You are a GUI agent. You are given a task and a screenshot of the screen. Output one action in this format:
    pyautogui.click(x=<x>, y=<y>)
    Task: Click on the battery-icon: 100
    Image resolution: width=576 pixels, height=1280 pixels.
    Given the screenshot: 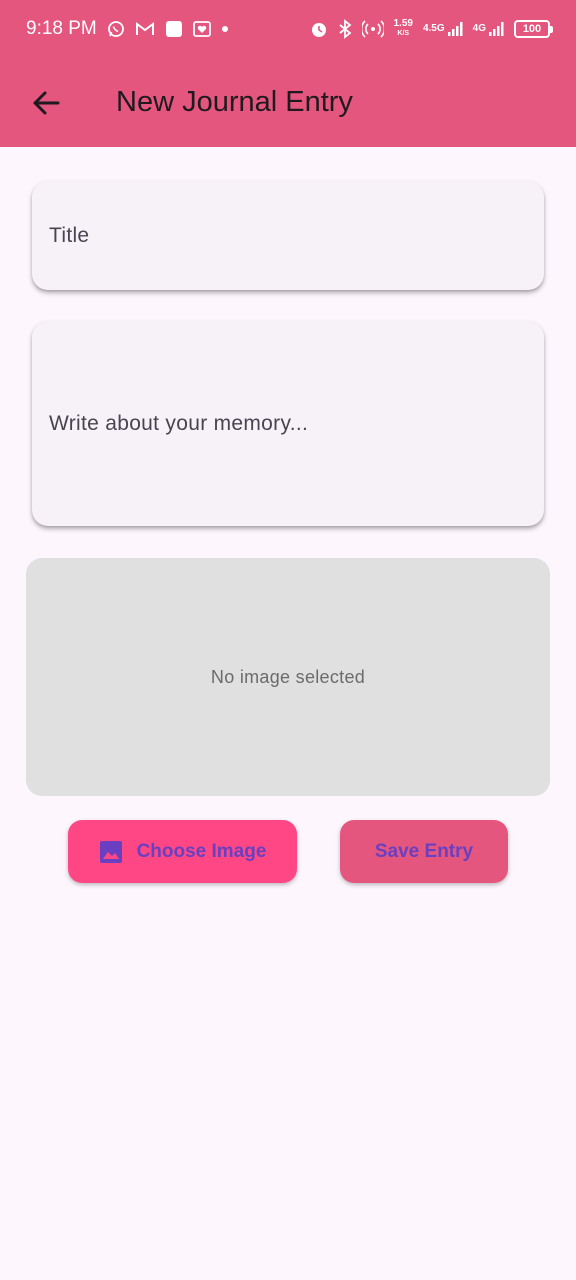 What is the action you would take?
    pyautogui.click(x=533, y=29)
    